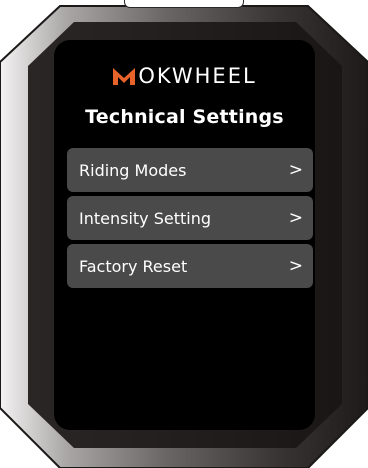 The width and height of the screenshot is (368, 468). What do you see at coordinates (145, 218) in the screenshot?
I see `menu-item-label: Intensity Setting` at bounding box center [145, 218].